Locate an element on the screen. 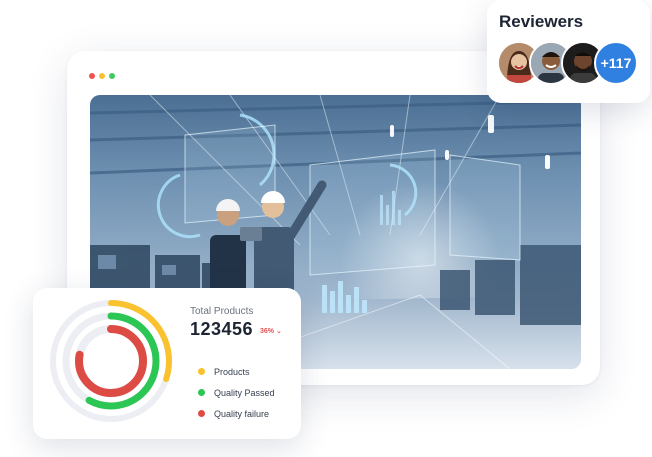 This screenshot has height=457, width=652. close-window-dot is located at coordinates (92, 76).